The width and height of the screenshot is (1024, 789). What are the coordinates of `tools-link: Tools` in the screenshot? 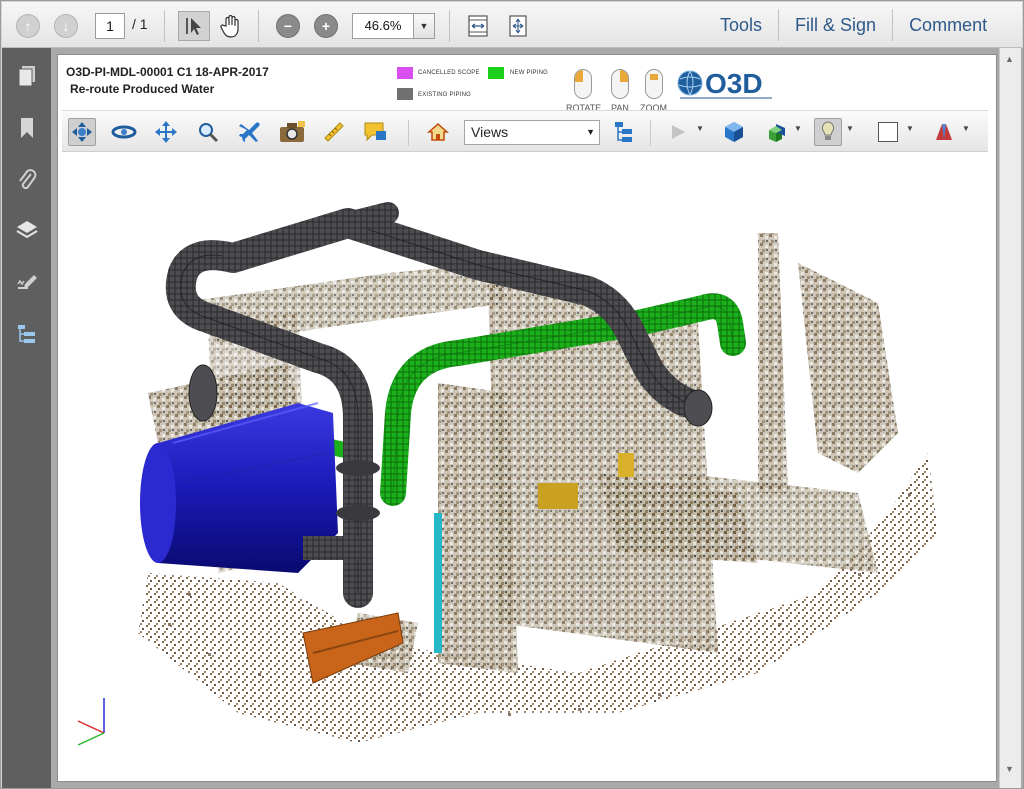 It's located at (741, 25).